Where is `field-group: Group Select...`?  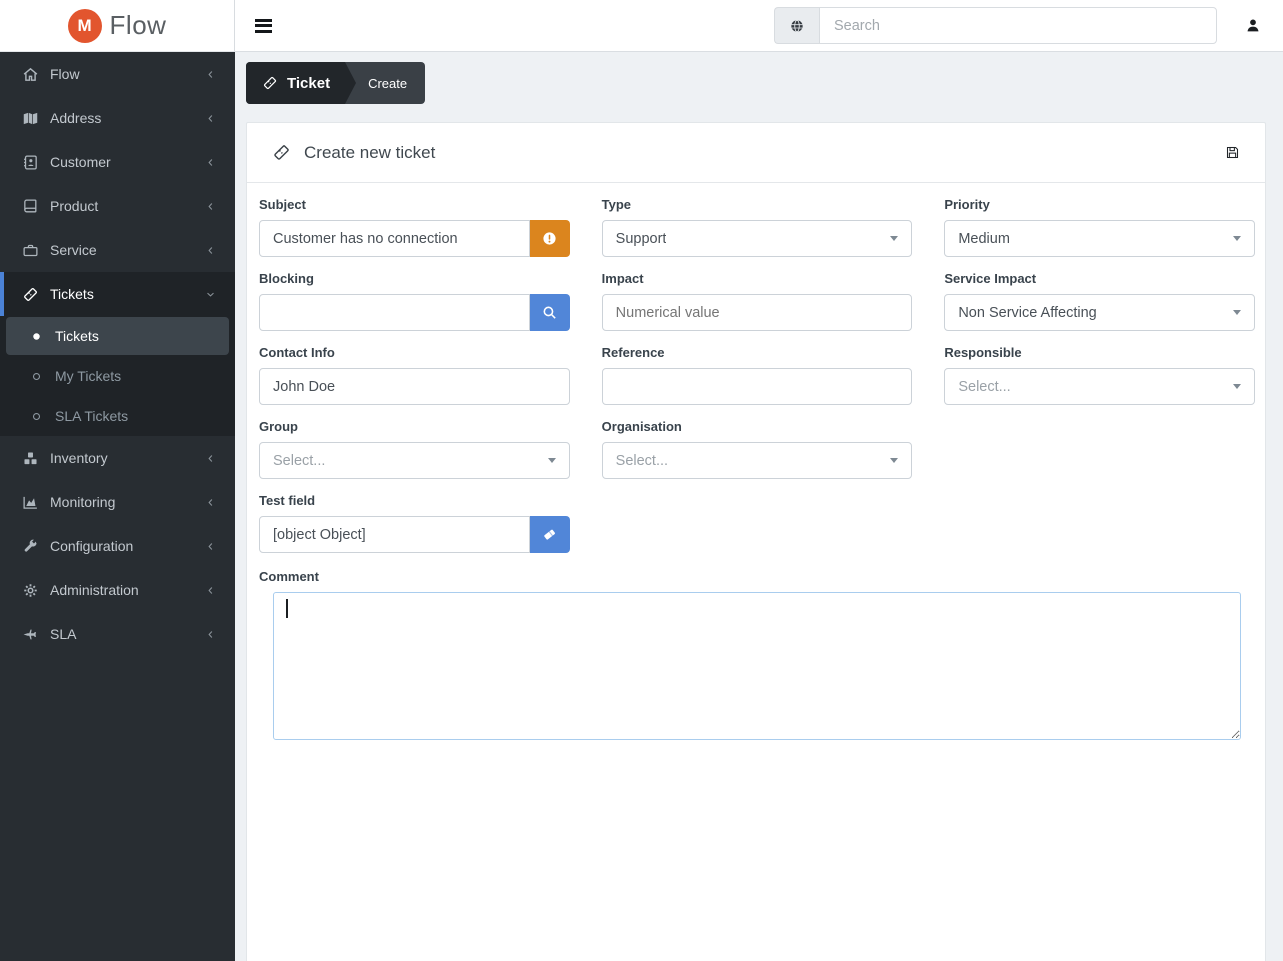 field-group: Group Select... is located at coordinates (414, 449).